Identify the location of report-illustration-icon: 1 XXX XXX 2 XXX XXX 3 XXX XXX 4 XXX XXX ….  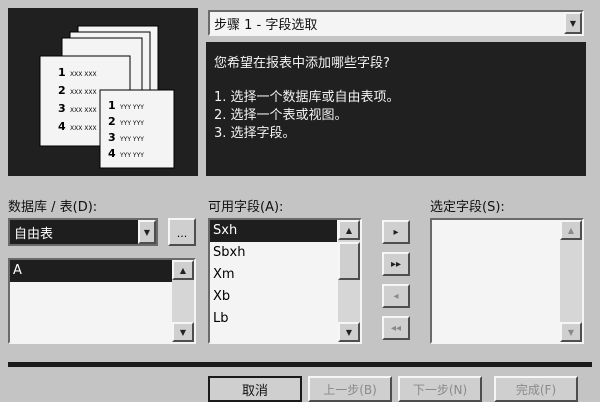
(107, 97).